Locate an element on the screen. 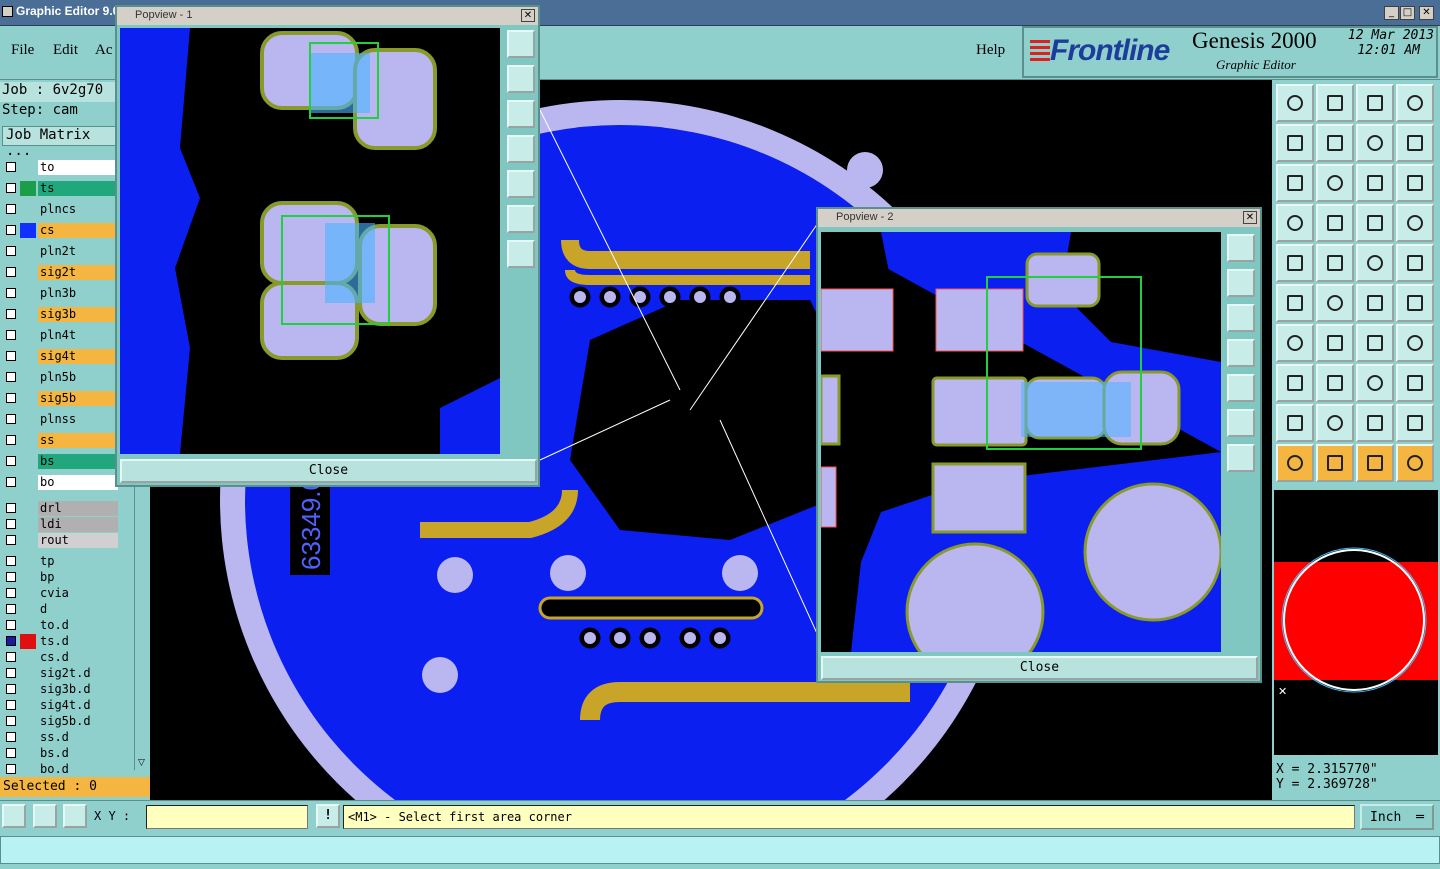 The width and height of the screenshot is (1440, 869). menu-actions: Ac is located at coordinates (104, 50).